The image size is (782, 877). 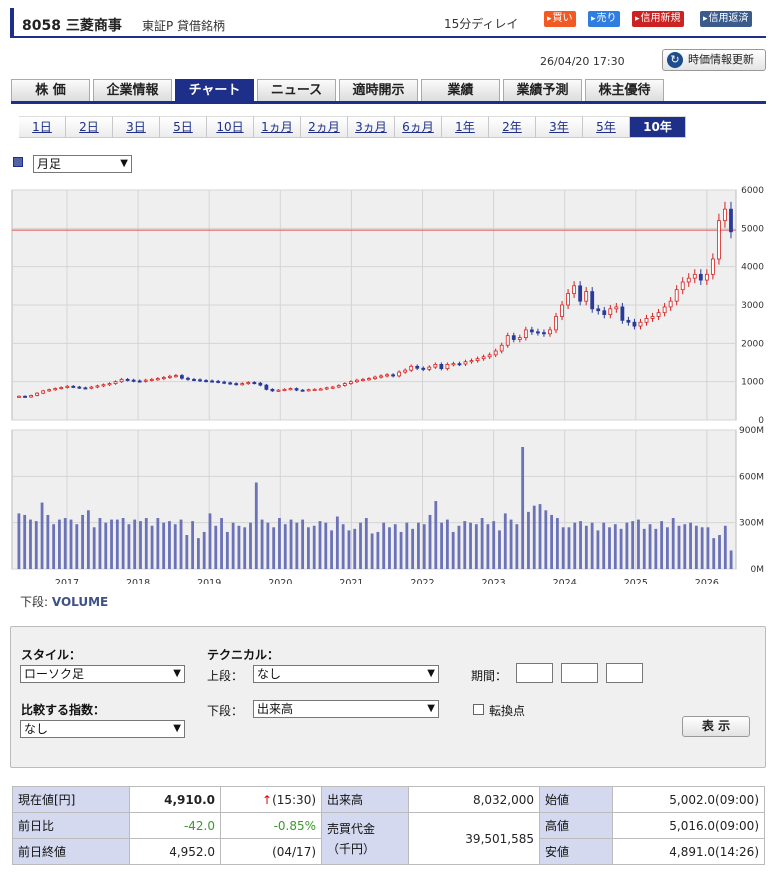 What do you see at coordinates (418, 127) in the screenshot?
I see `period-6m: 6ヵ月` at bounding box center [418, 127].